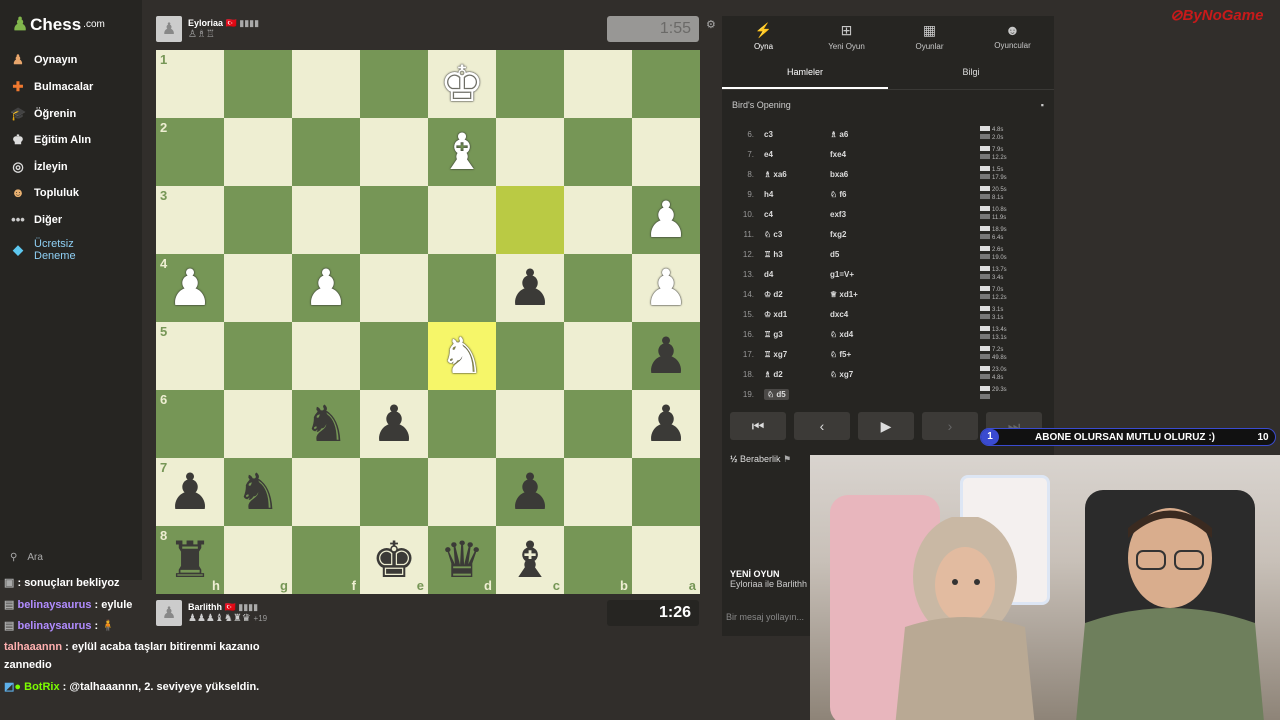  I want to click on white-move: ♔ xd1, so click(797, 314).